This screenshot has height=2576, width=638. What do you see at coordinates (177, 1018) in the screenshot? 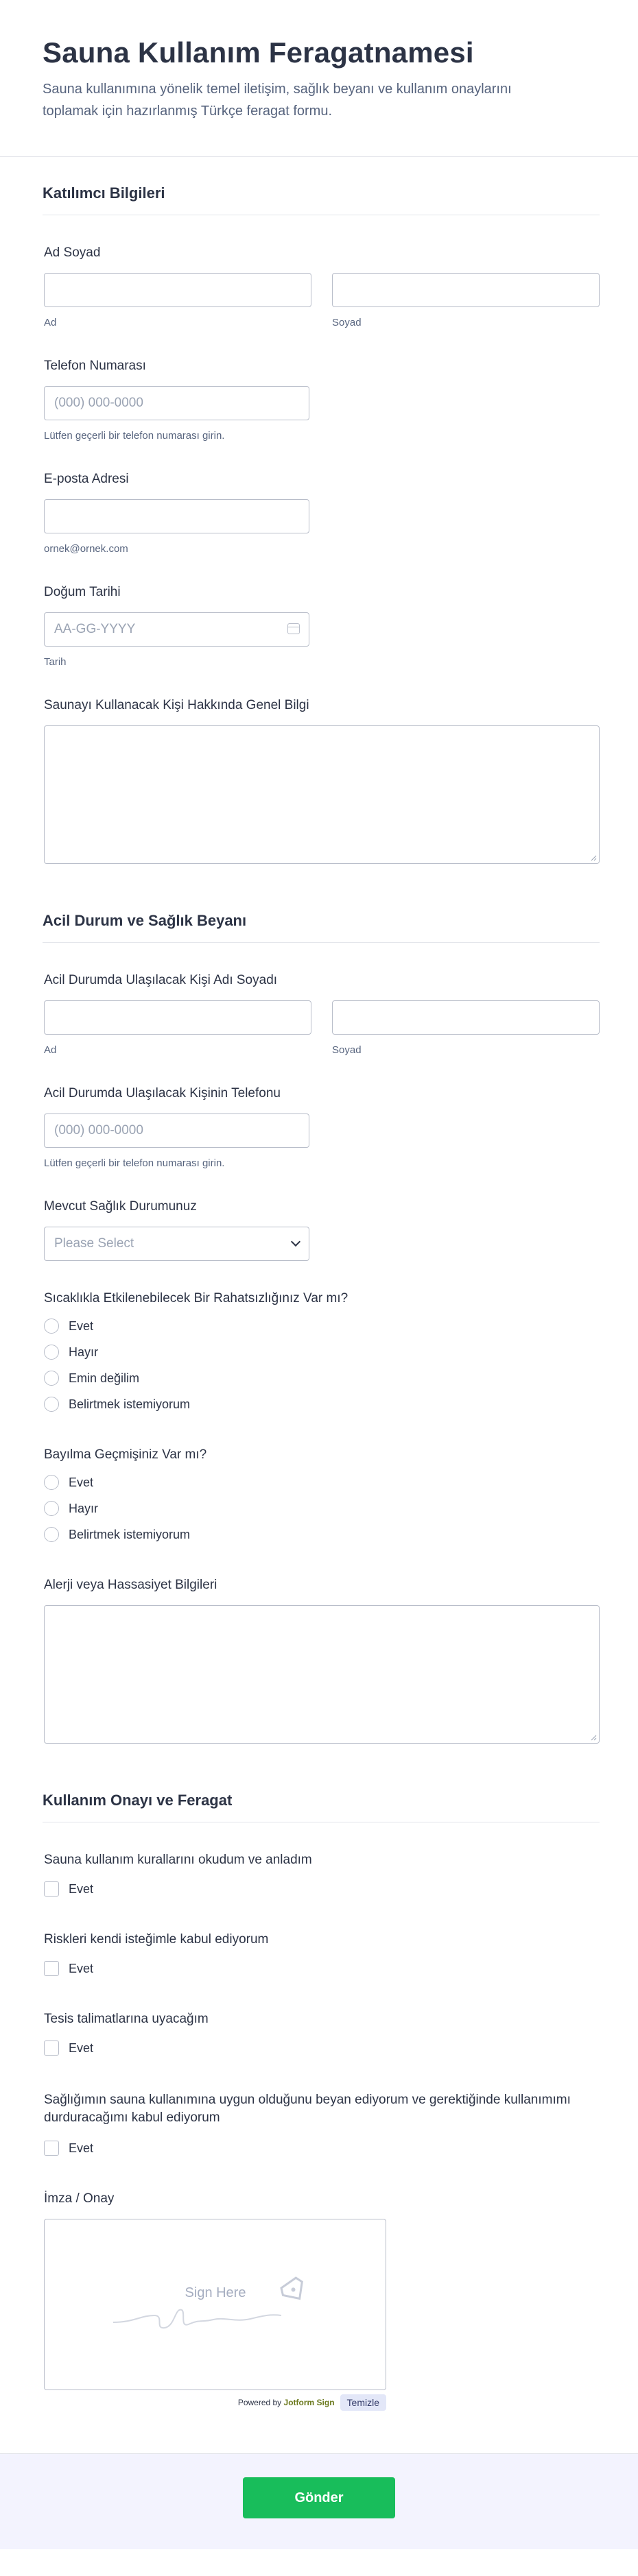
I see `emergency-first-name-input` at bounding box center [177, 1018].